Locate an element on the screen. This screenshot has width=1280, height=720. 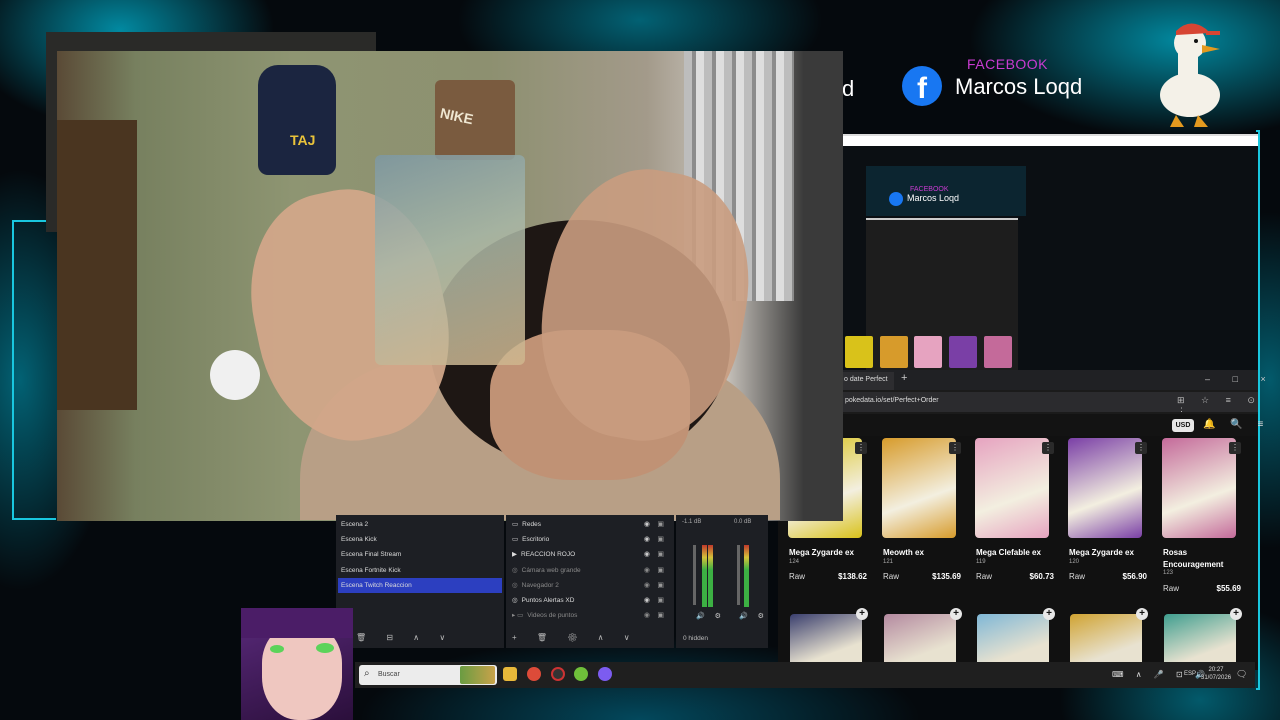
browser-titlebar is located at coordinates (1050, 141).